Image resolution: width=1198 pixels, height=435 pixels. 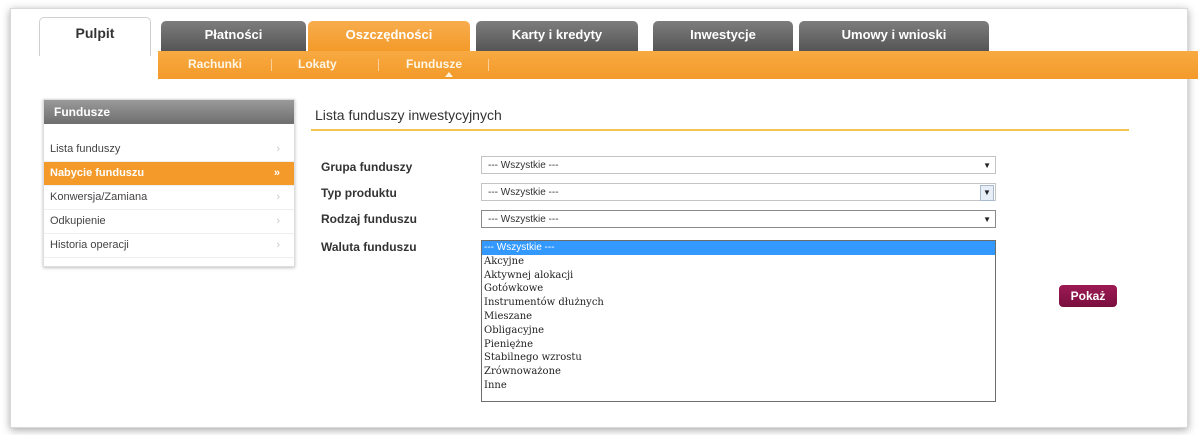 I want to click on sidebar-item-label: Nabycie funduszu, so click(x=97, y=173).